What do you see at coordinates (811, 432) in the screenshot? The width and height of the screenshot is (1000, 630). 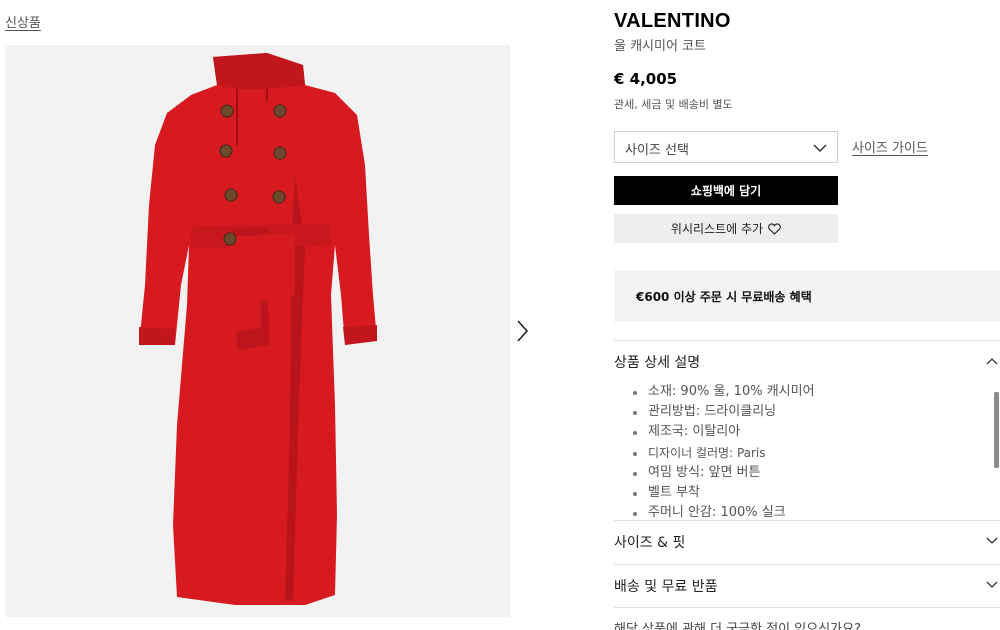 I see `detail-item-origin: 제조국: 이탈리아` at bounding box center [811, 432].